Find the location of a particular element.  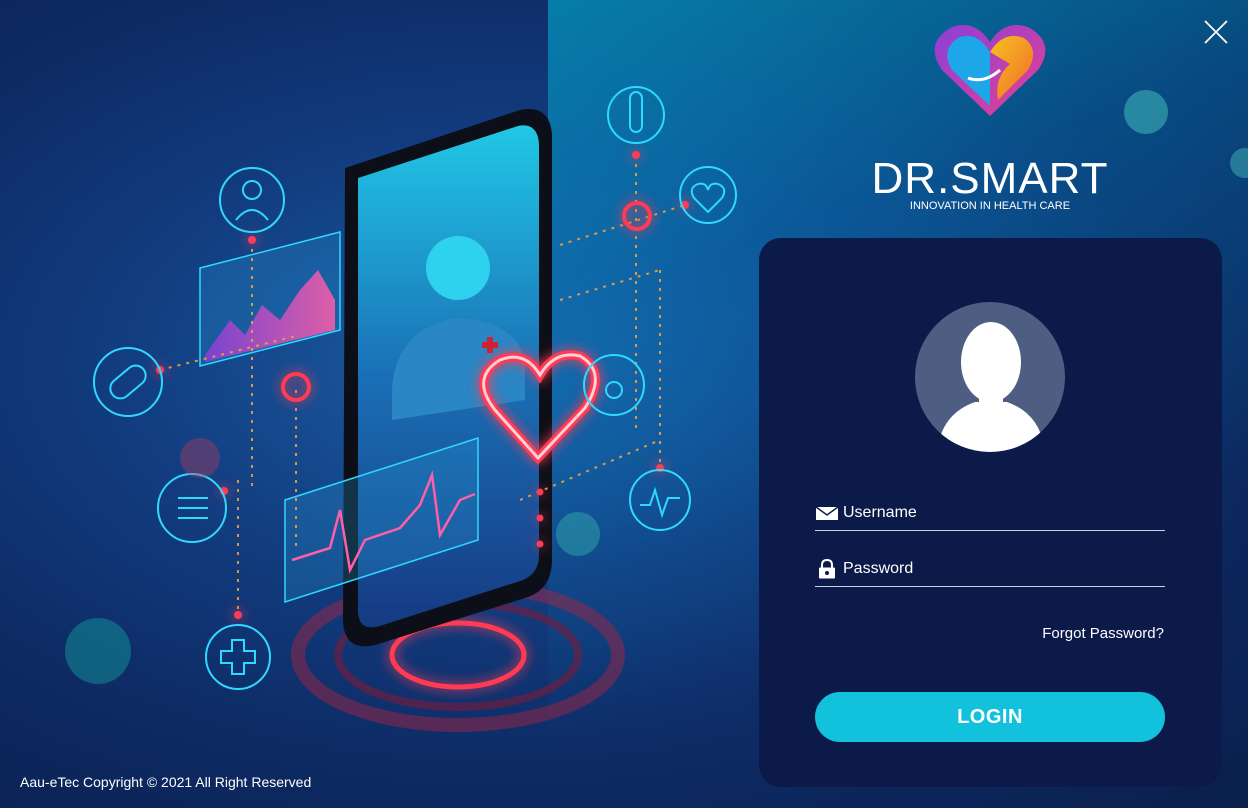

password-field is located at coordinates (990, 570).